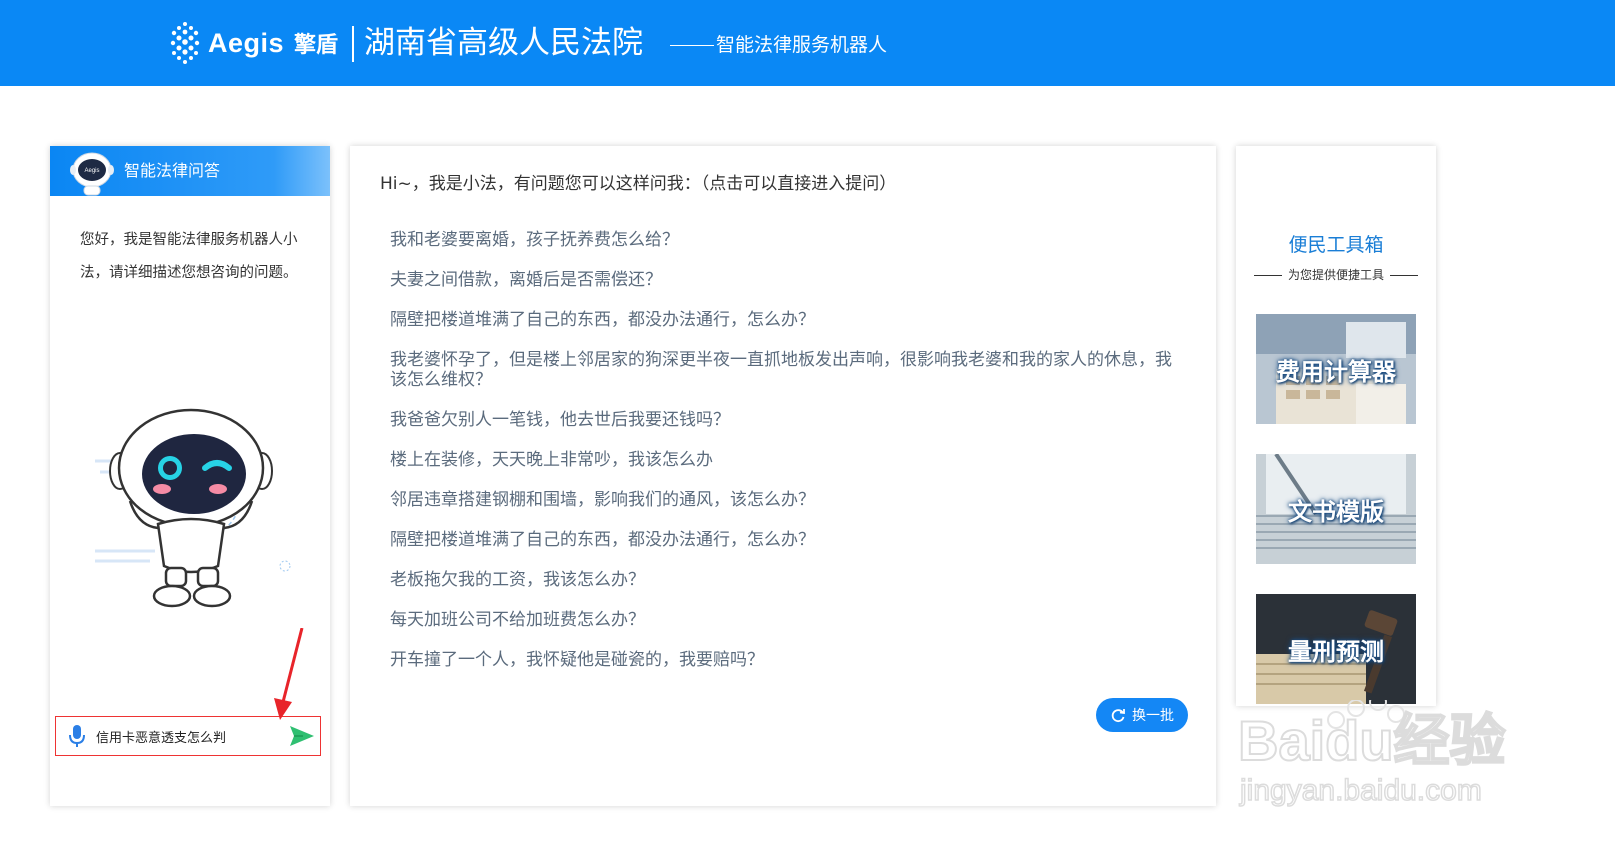 The height and width of the screenshot is (851, 1615). Describe the element at coordinates (1118, 716) in the screenshot. I see `refresh-icon` at that location.